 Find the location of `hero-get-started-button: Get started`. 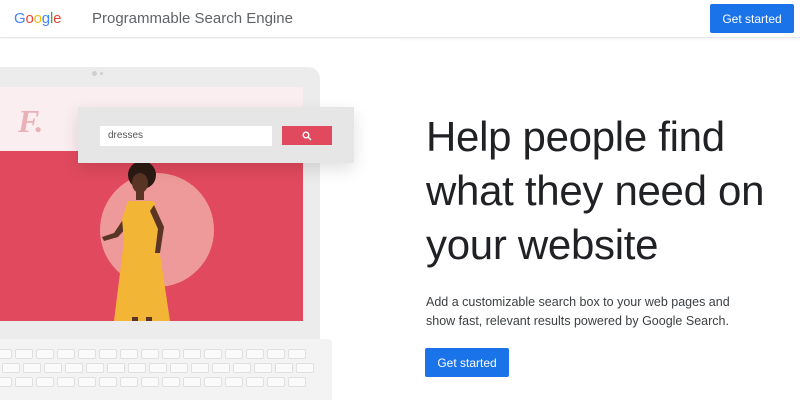

hero-get-started-button: Get started is located at coordinates (467, 362).